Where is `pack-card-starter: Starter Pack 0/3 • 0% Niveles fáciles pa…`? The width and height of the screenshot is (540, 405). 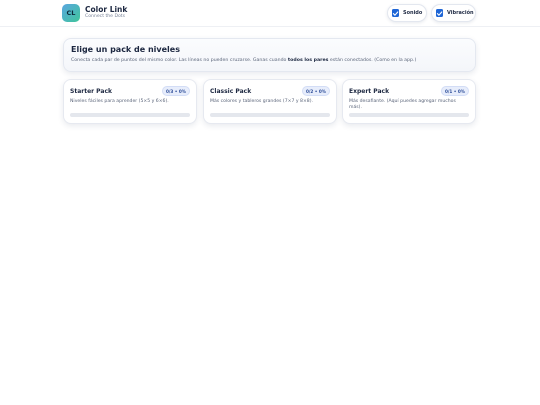
pack-card-starter: Starter Pack 0/3 • 0% Niveles fáciles pa… is located at coordinates (130, 101).